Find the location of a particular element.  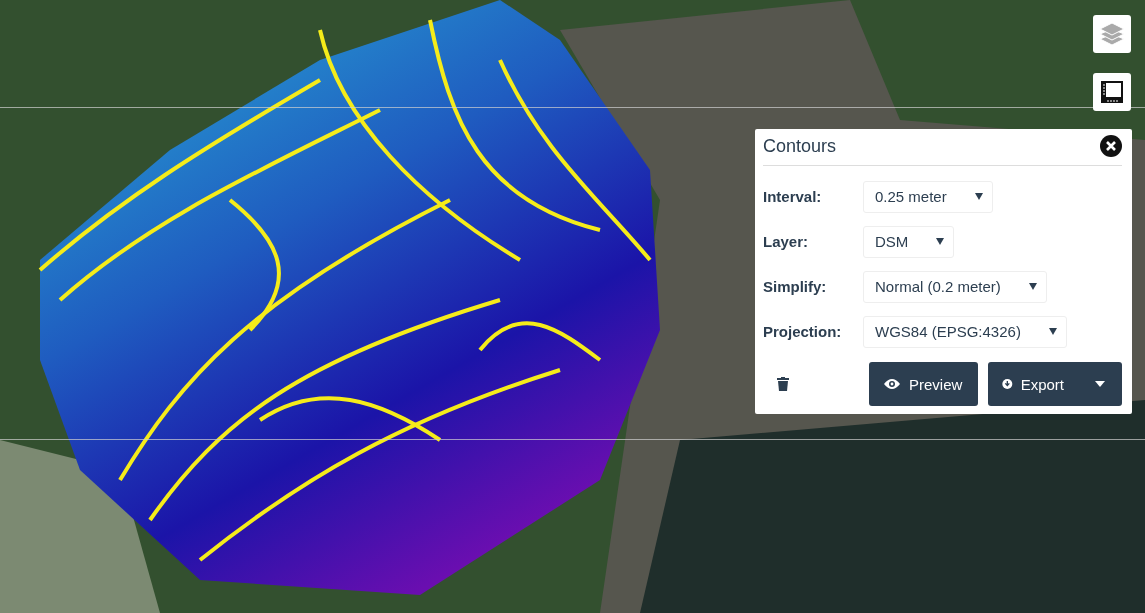

close-icon is located at coordinates (1111, 146).